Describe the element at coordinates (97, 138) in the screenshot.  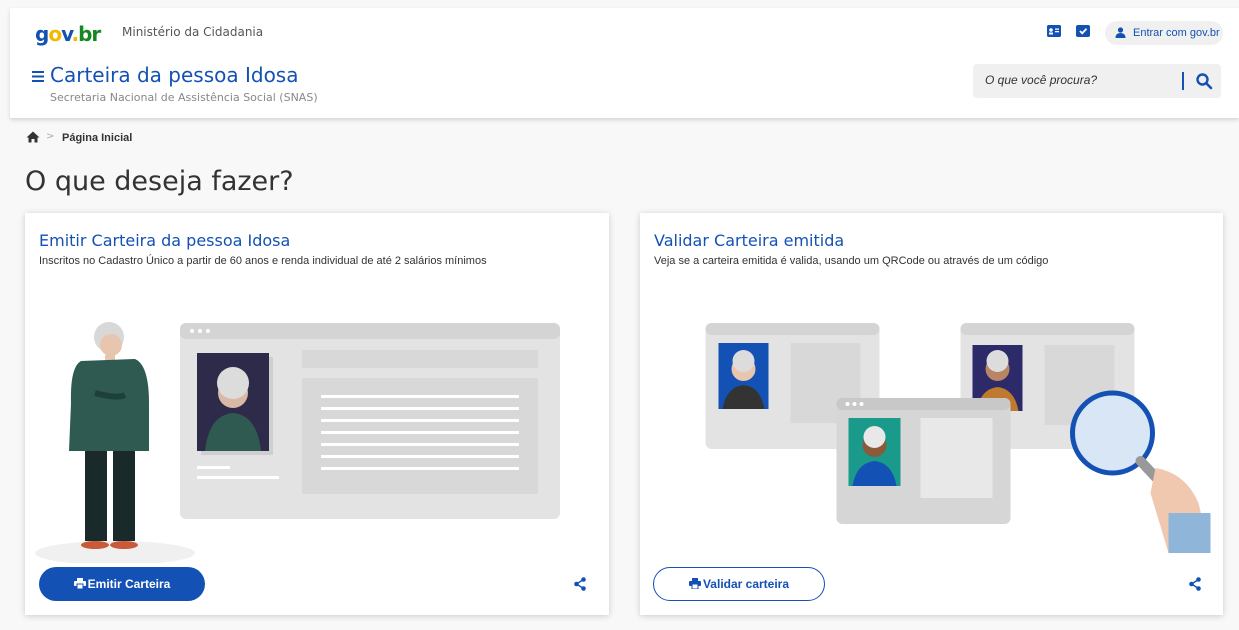
I see `breadcrumb-current: Página Inicial` at that location.